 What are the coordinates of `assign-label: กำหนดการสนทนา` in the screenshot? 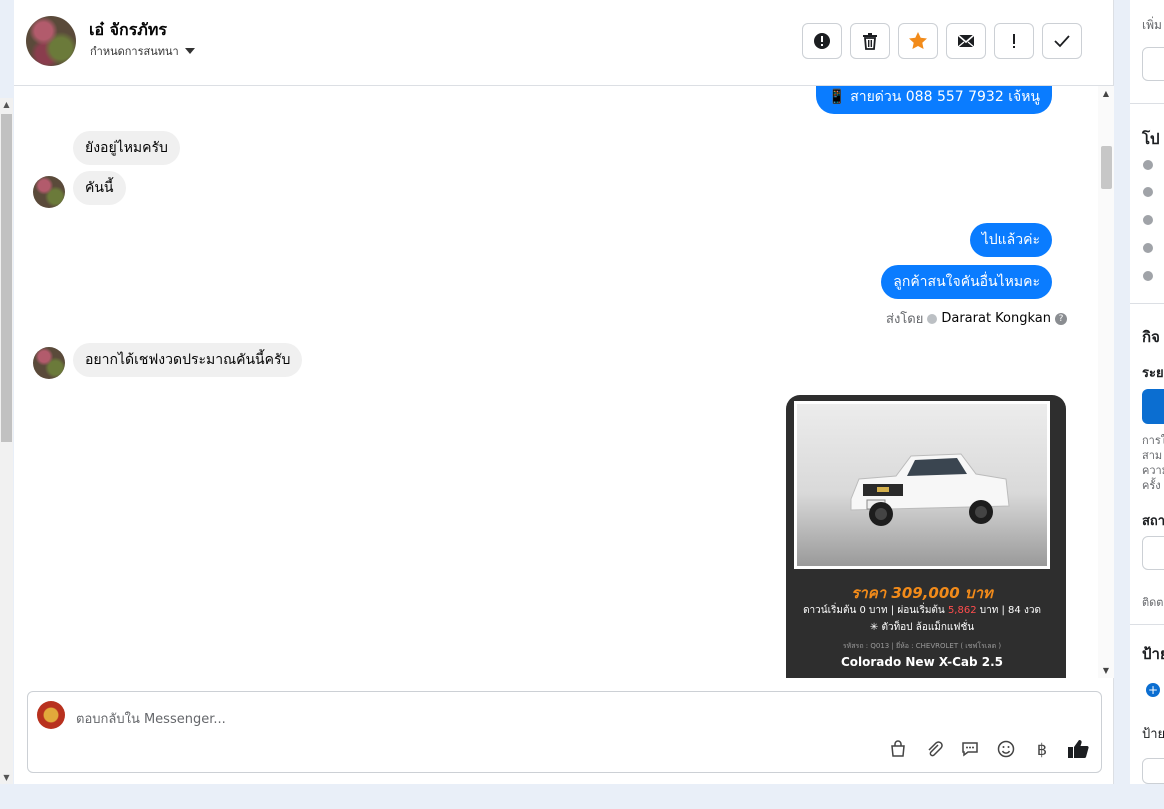 It's located at (134, 51).